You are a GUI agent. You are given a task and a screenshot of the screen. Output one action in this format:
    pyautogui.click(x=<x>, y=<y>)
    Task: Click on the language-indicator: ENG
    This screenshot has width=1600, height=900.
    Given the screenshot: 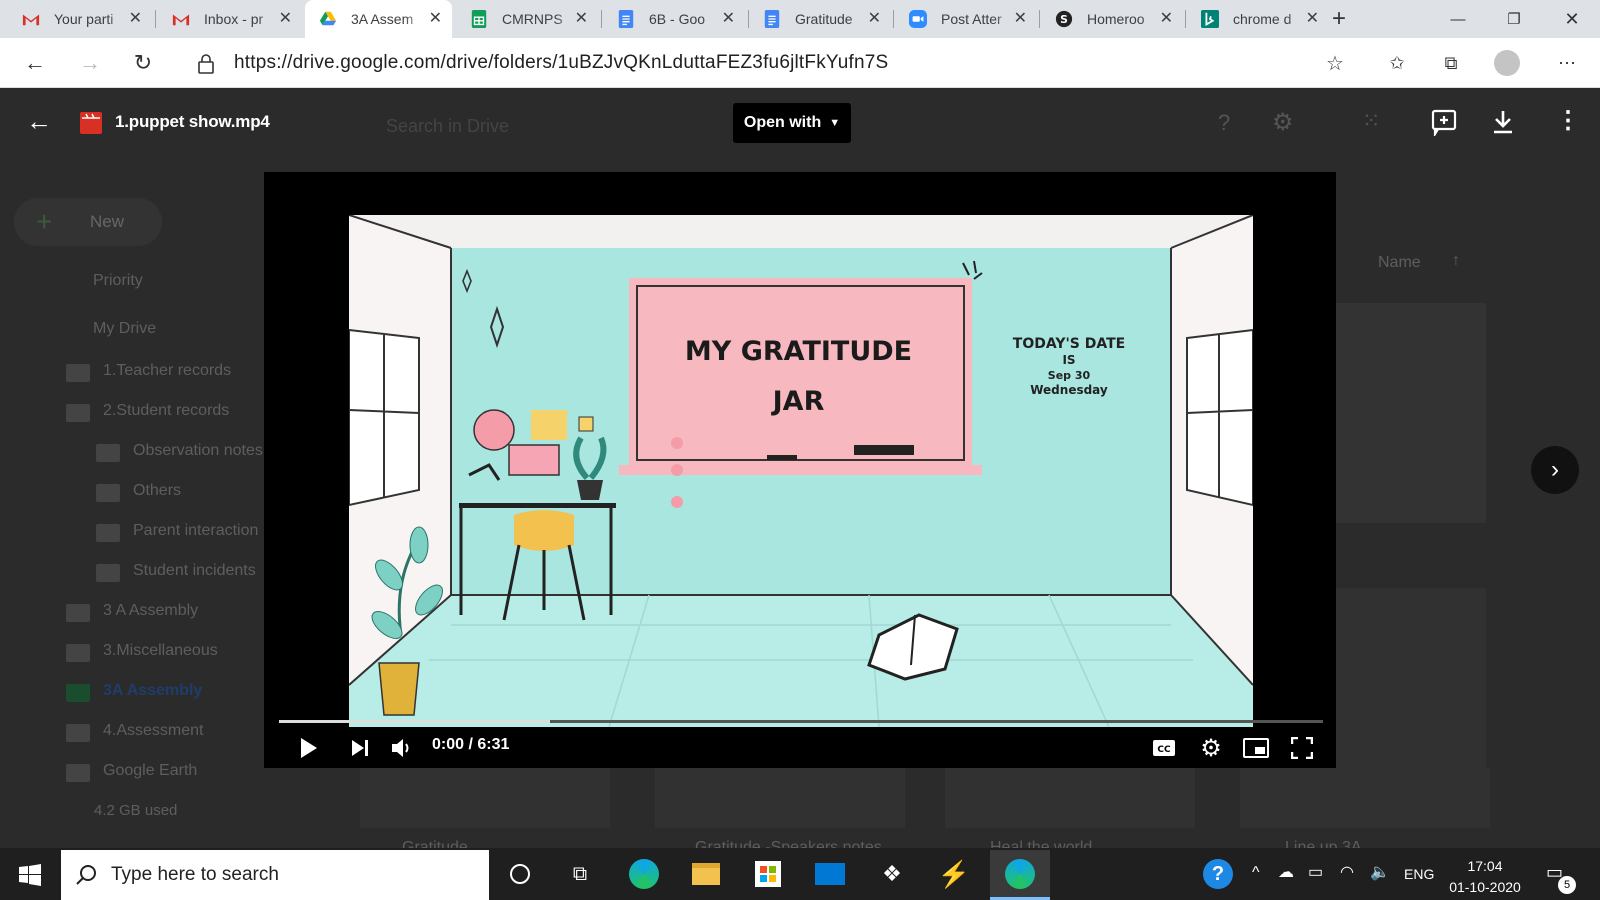 What is the action you would take?
    pyautogui.click(x=1419, y=874)
    